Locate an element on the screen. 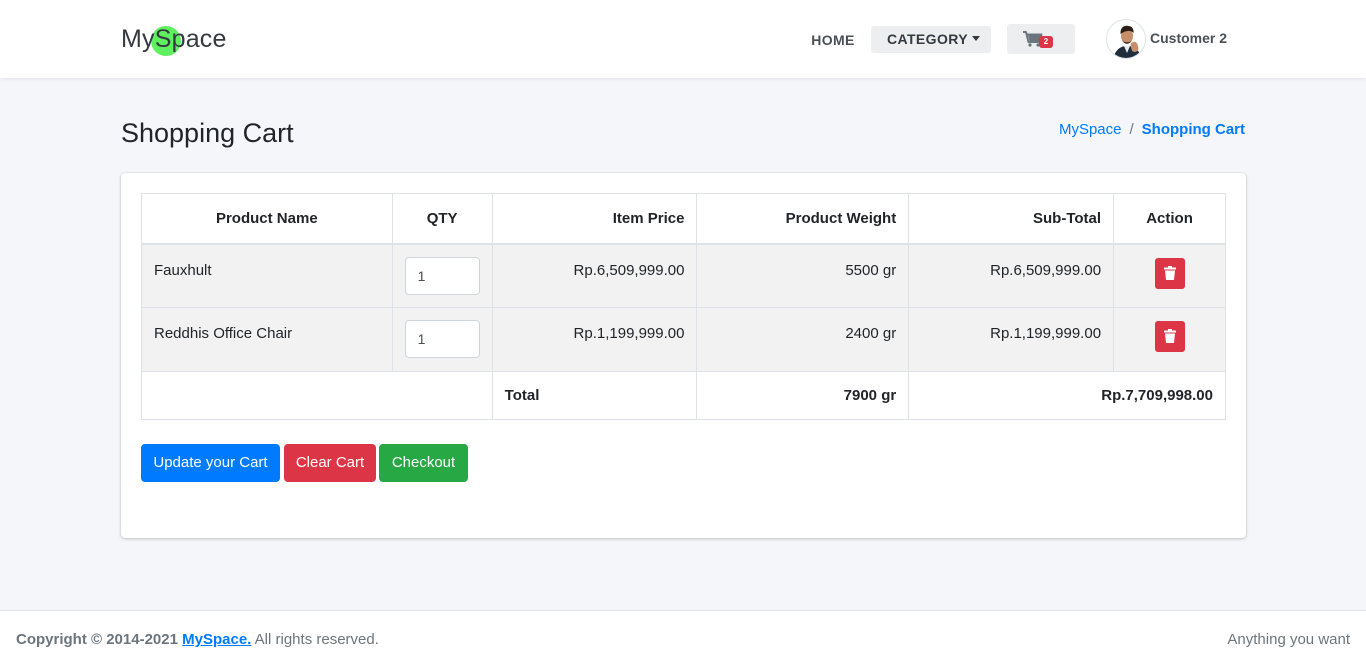 The width and height of the screenshot is (1366, 667). breadcrumb-home-link: MySpace is located at coordinates (1090, 129).